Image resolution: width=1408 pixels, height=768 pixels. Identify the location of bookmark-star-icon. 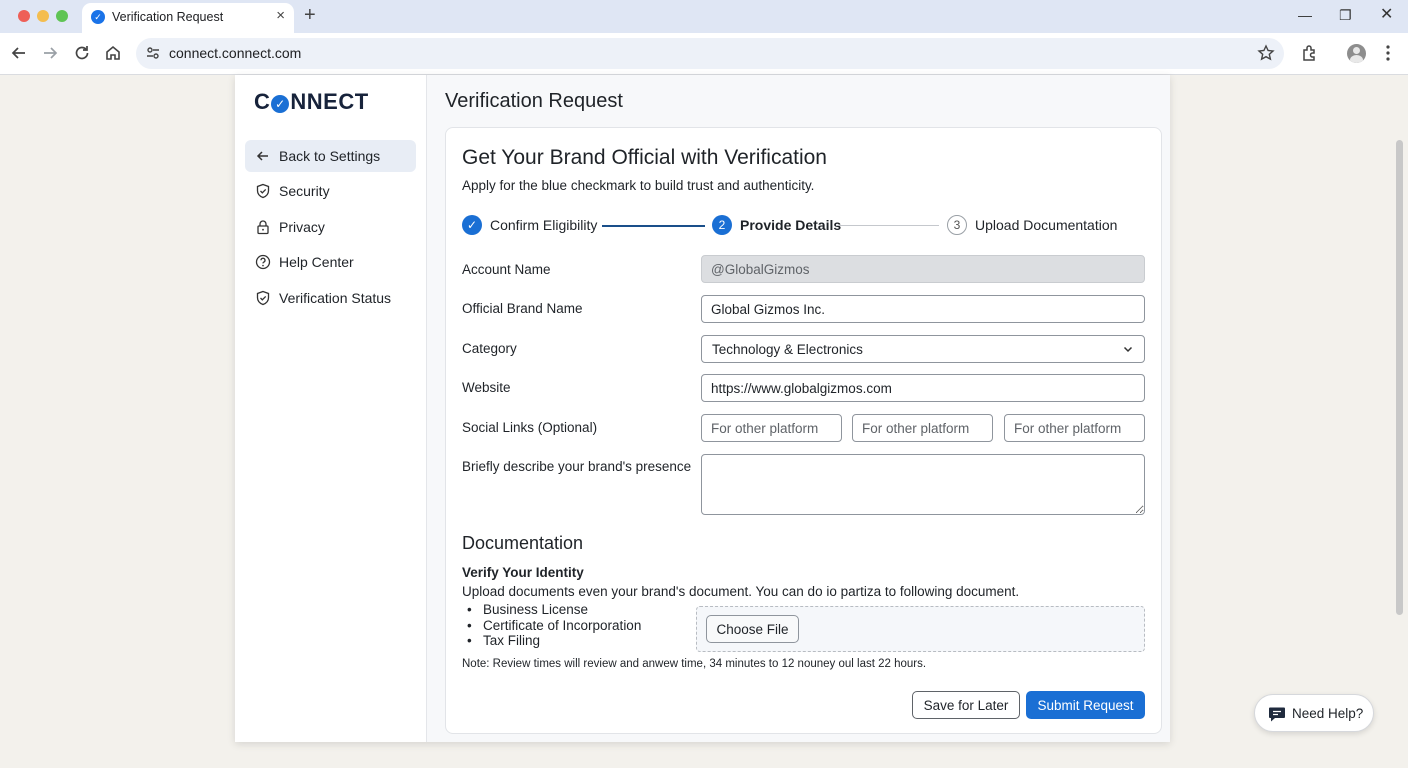
(1266, 53).